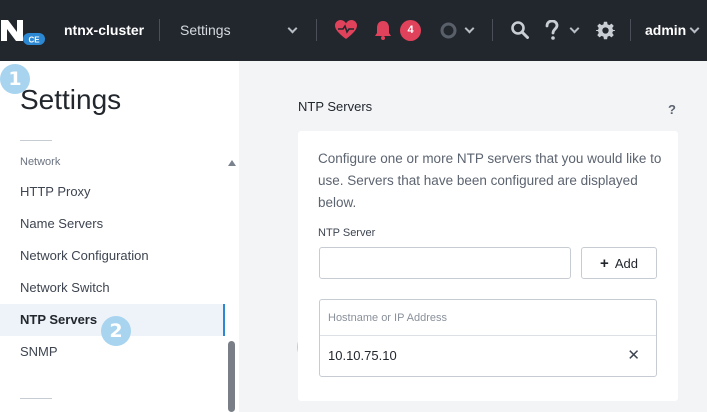 This screenshot has width=707, height=412. What do you see at coordinates (112, 192) in the screenshot?
I see `sidebar-item-http-proxy: HTTP Proxy` at bounding box center [112, 192].